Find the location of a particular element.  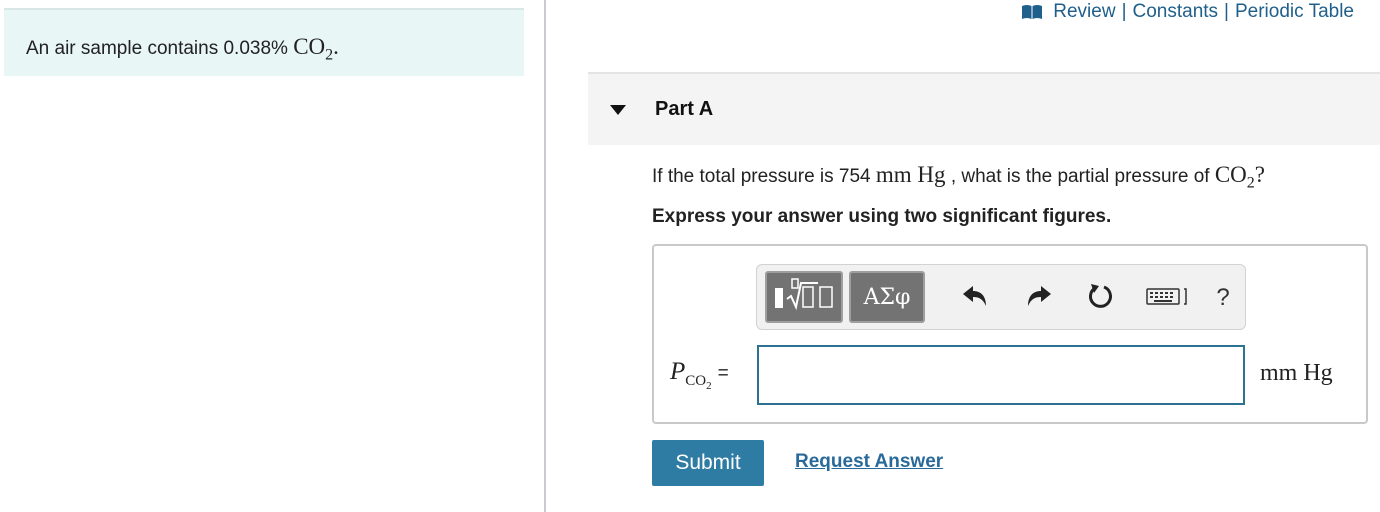

part-title: Part A is located at coordinates (684, 109).